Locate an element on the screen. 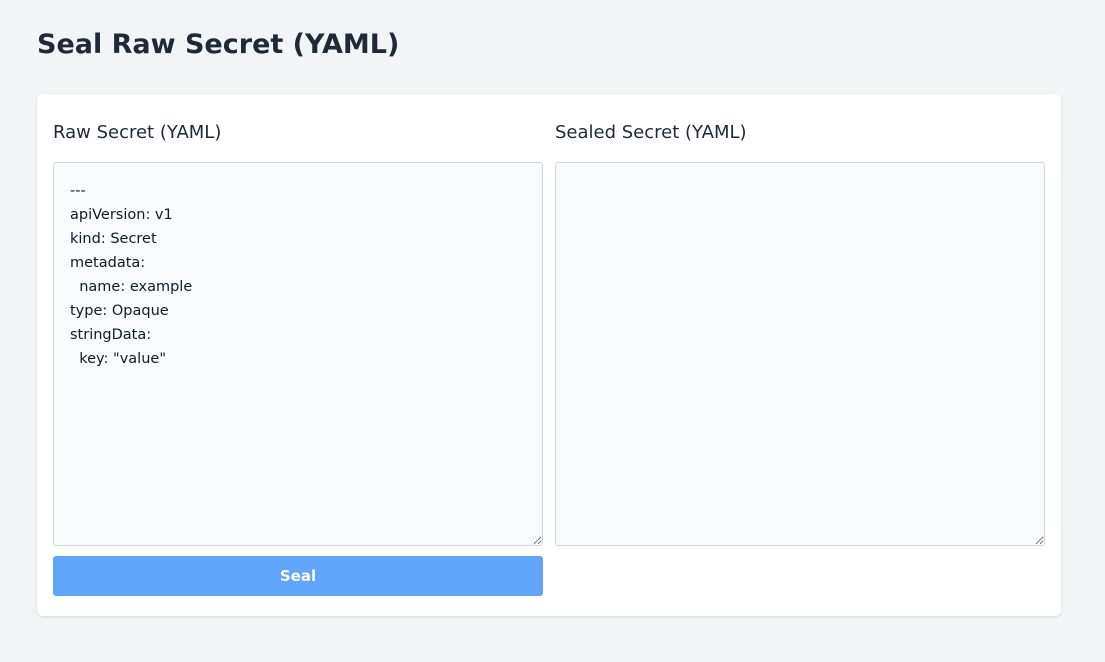  sealed-secret-label: Sealed Secret (YAML) is located at coordinates (651, 132).